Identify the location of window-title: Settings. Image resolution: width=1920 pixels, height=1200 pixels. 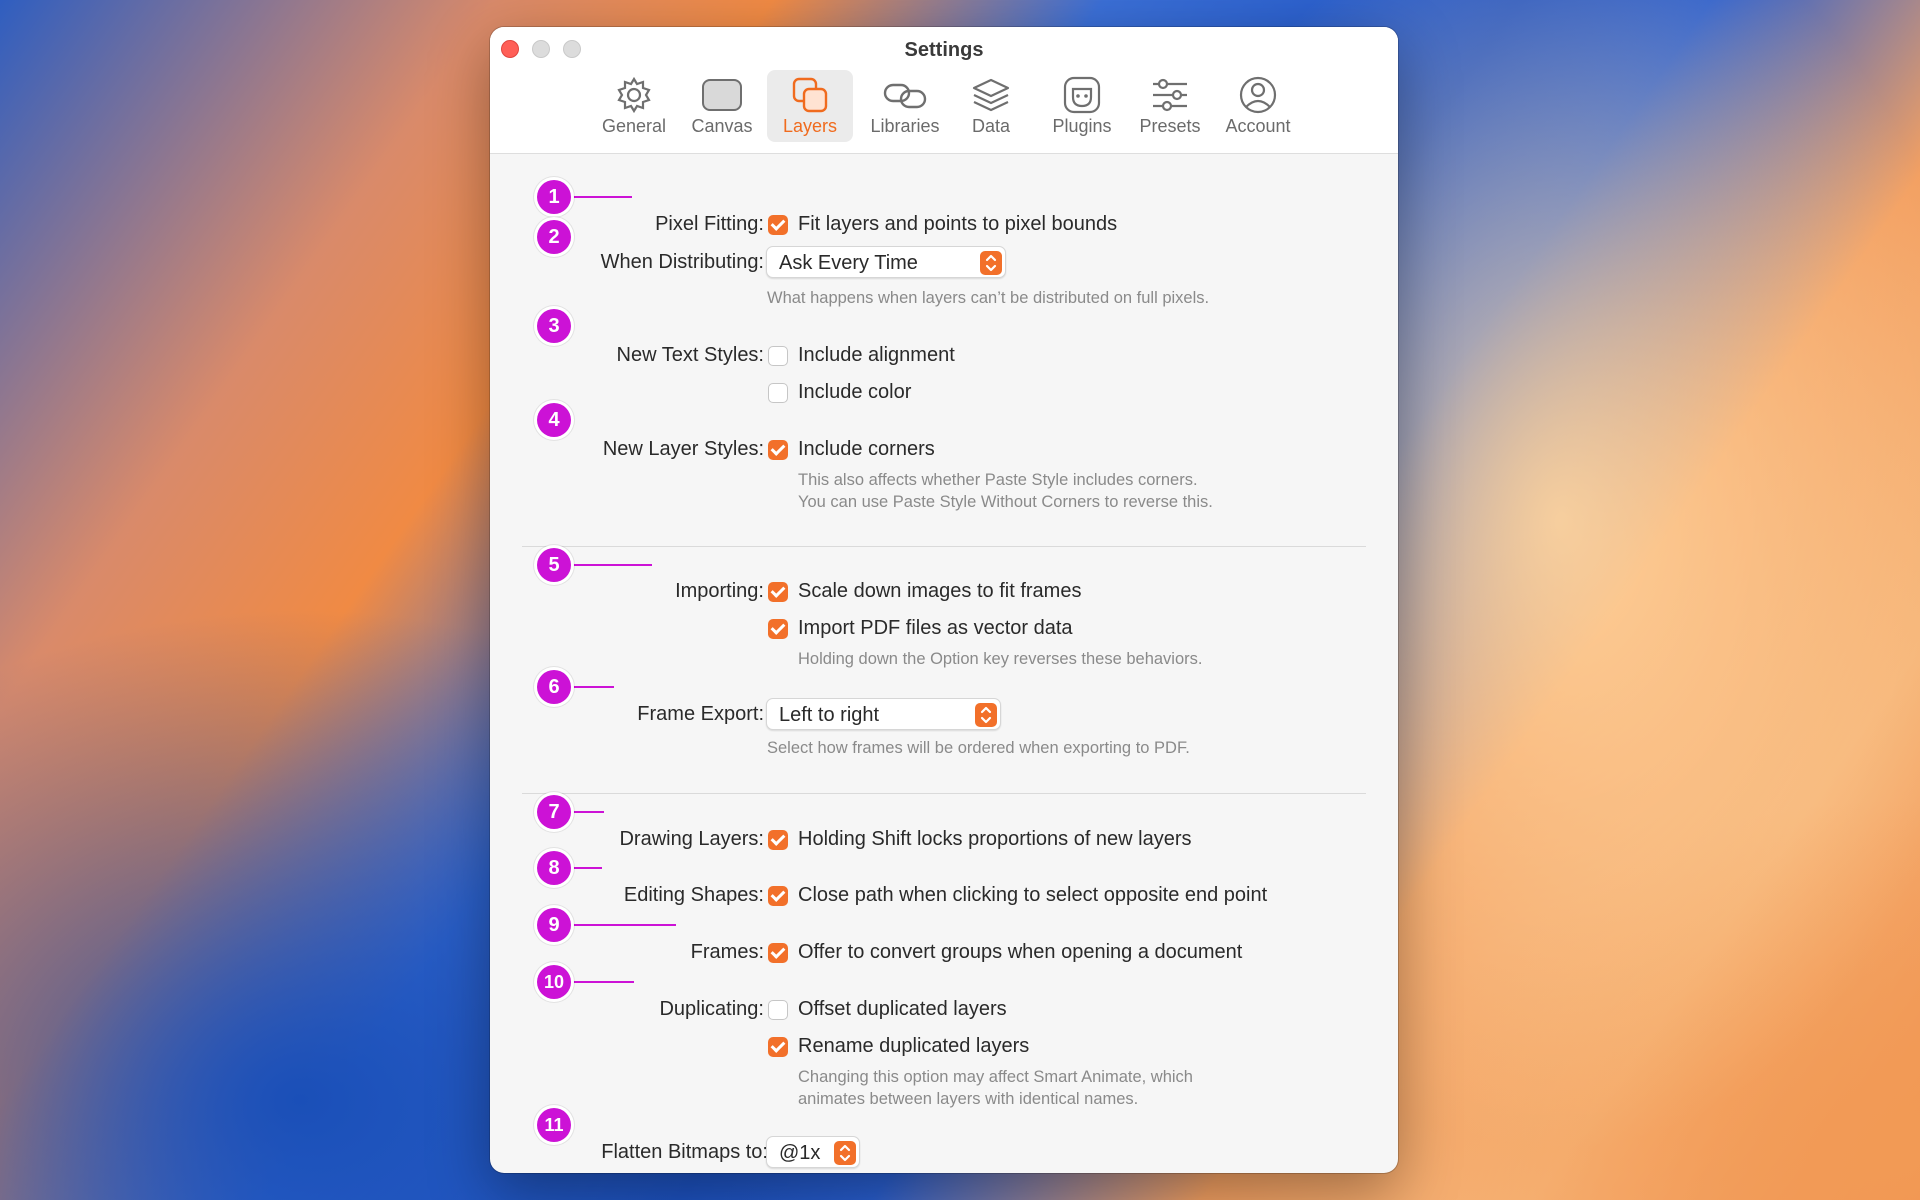
(944, 50).